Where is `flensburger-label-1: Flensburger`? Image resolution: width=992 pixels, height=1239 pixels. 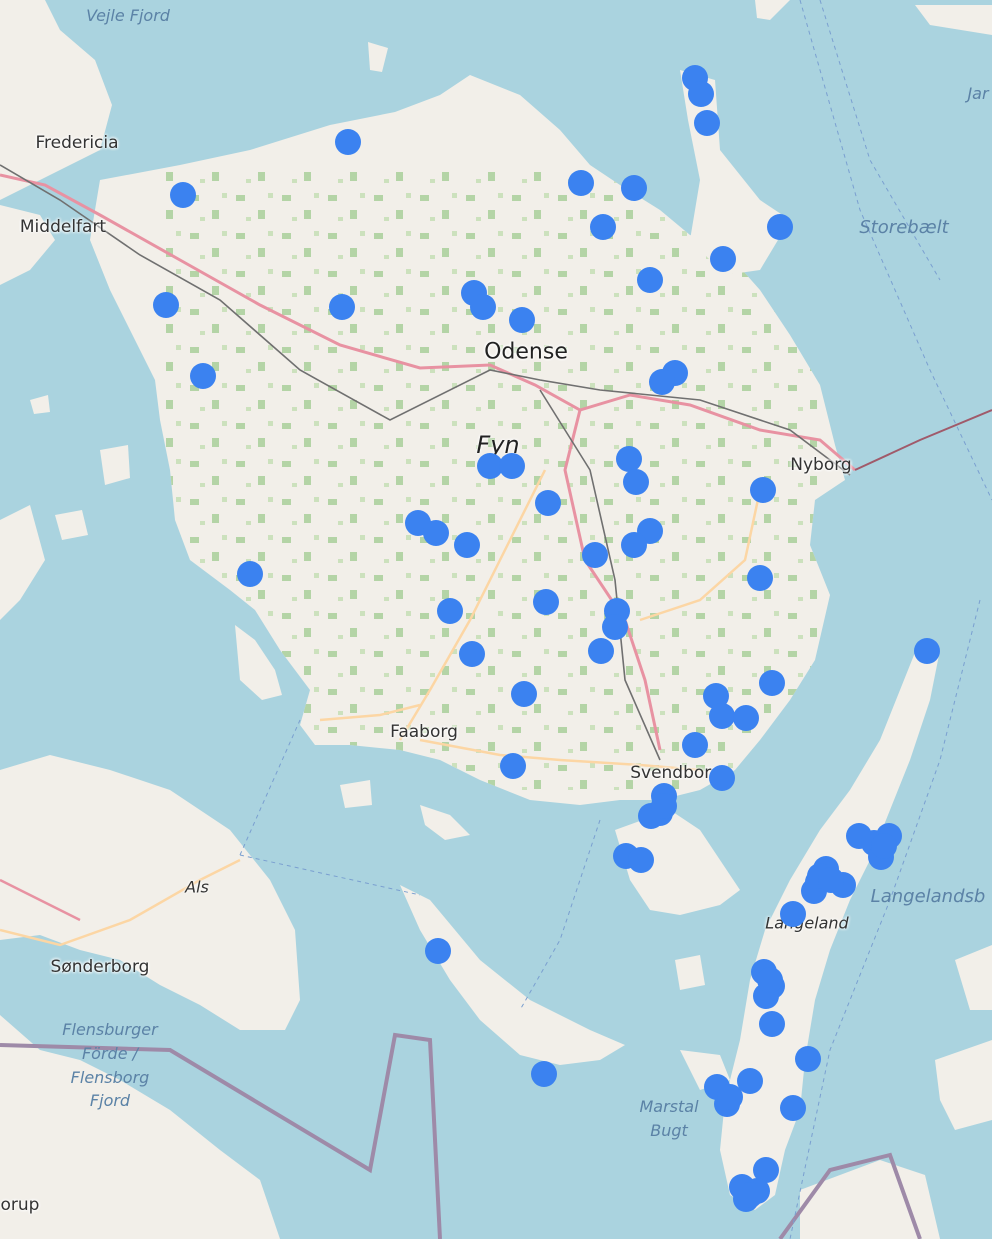 flensburger-label-1: Flensburger is located at coordinates (110, 1029).